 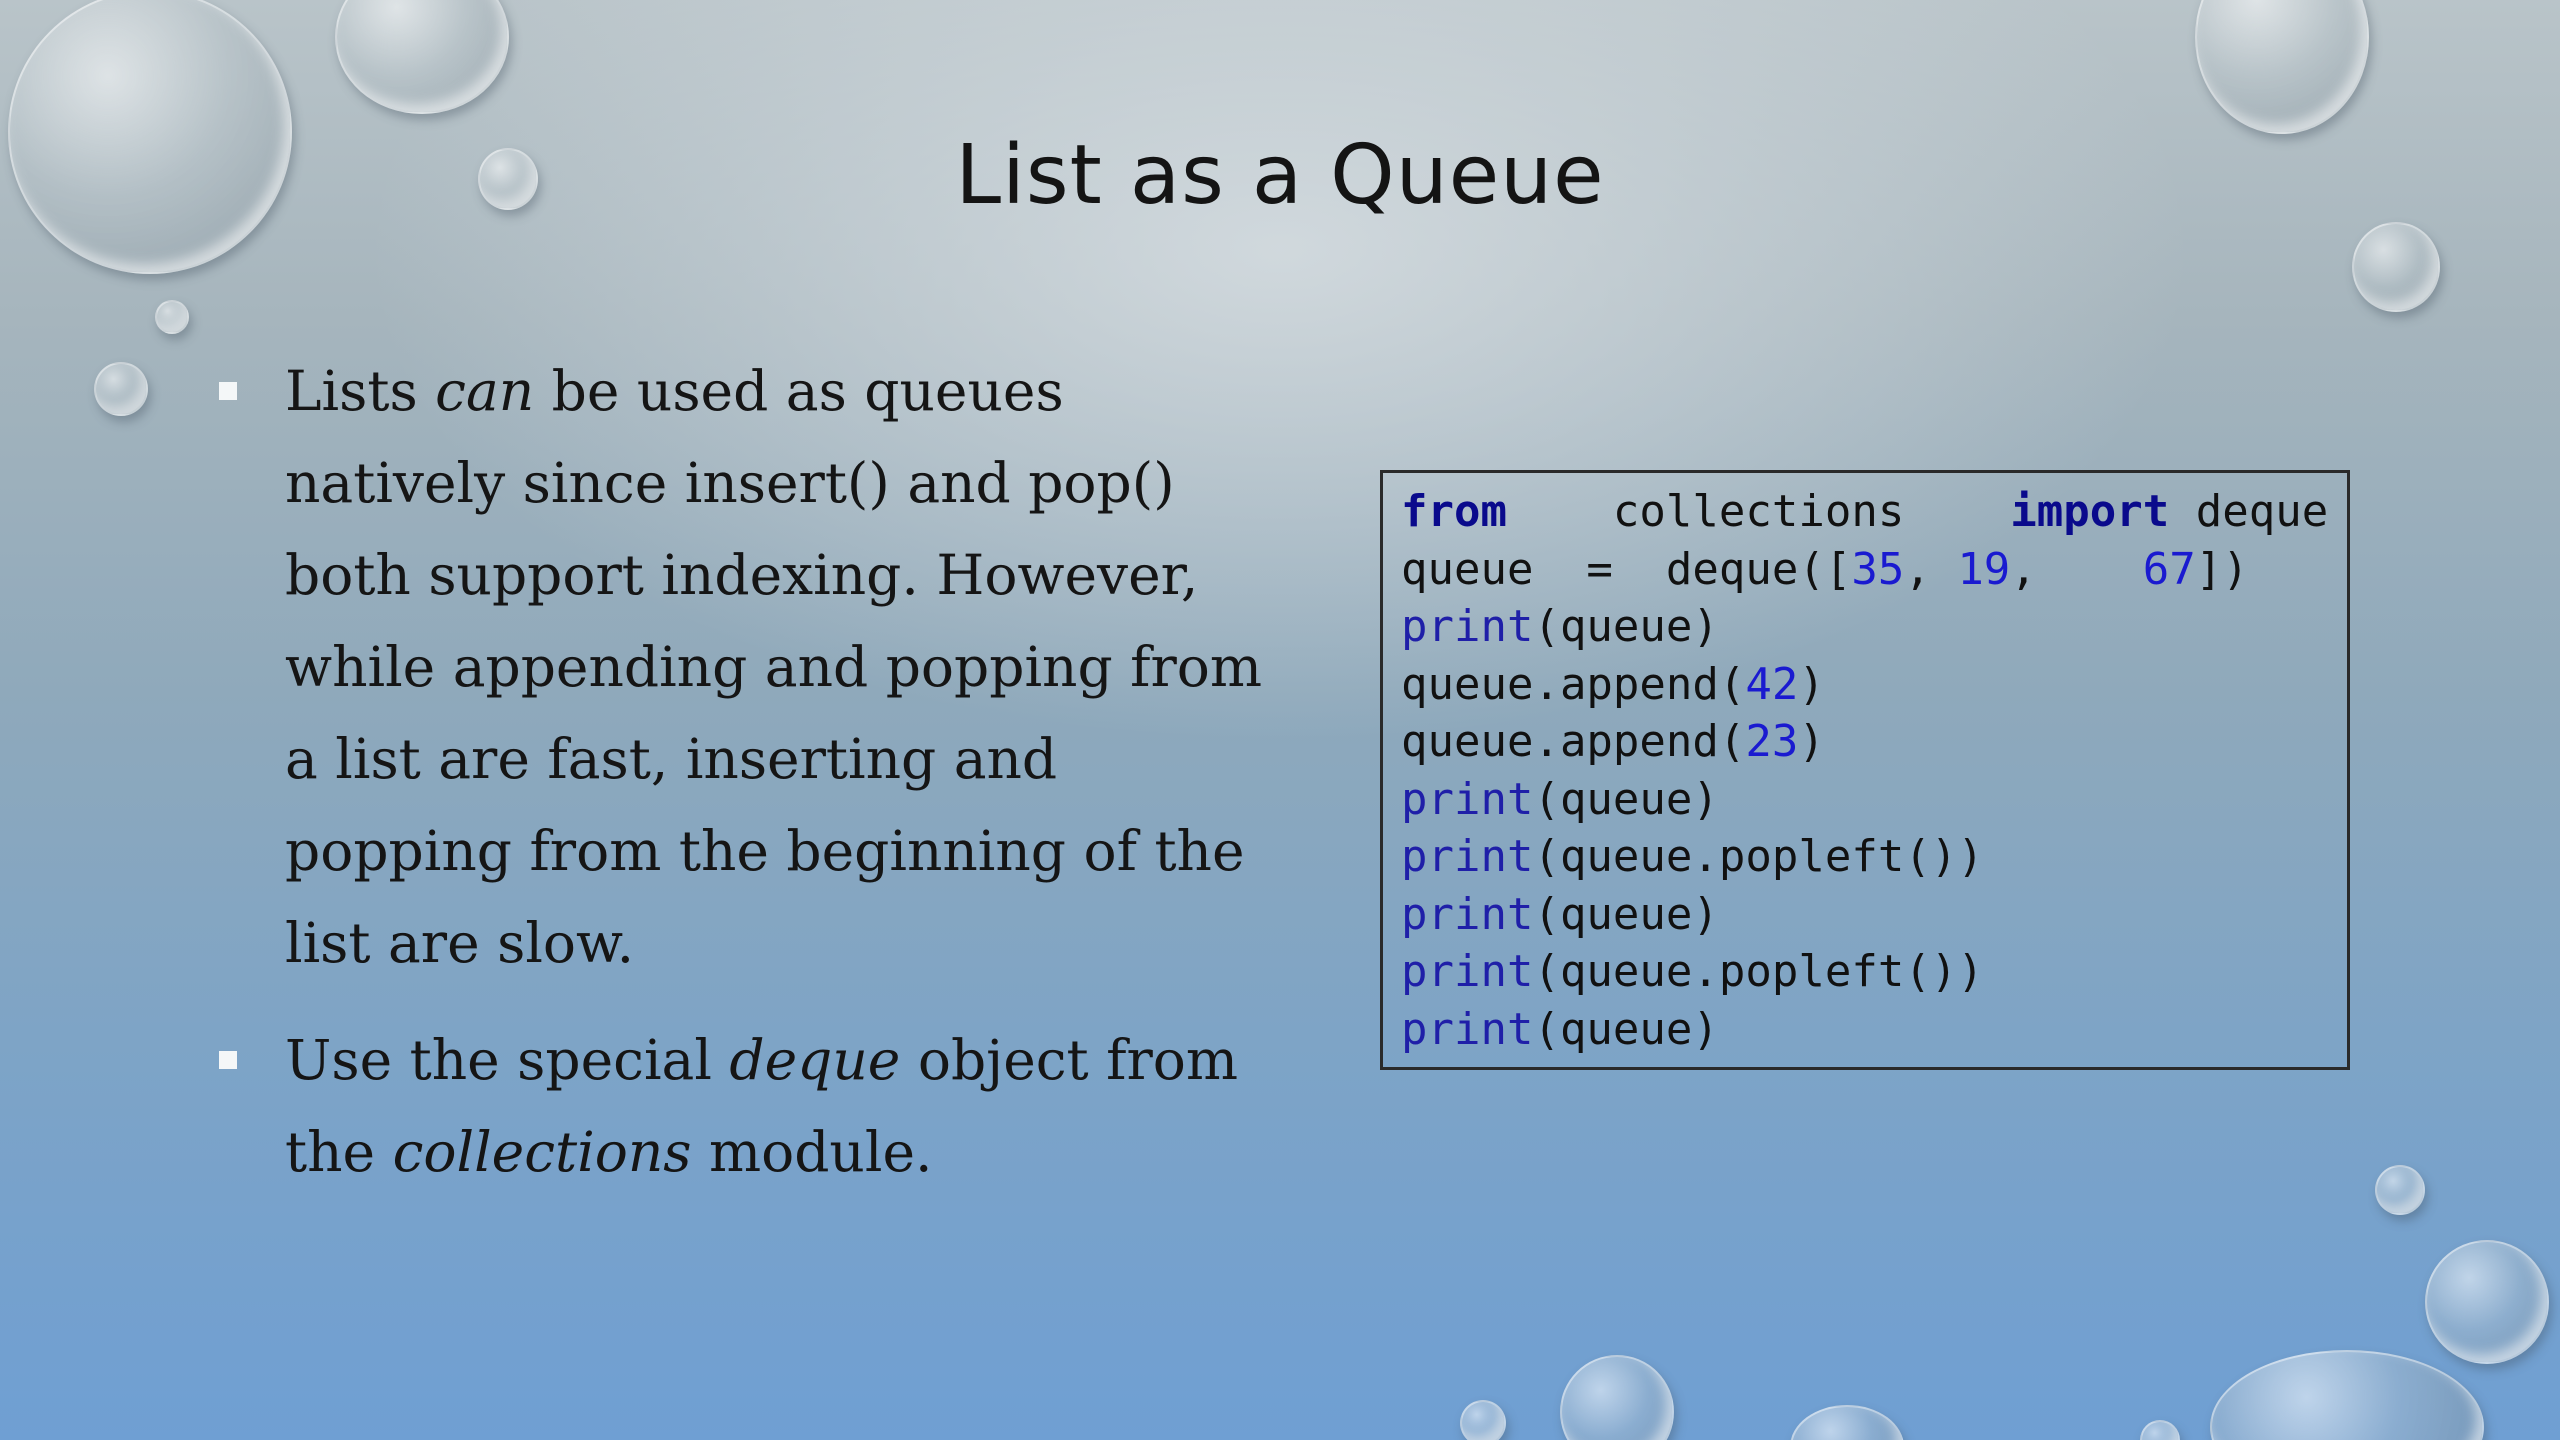 What do you see at coordinates (1874, 742) in the screenshot?
I see `code-line: queue.append(23)` at bounding box center [1874, 742].